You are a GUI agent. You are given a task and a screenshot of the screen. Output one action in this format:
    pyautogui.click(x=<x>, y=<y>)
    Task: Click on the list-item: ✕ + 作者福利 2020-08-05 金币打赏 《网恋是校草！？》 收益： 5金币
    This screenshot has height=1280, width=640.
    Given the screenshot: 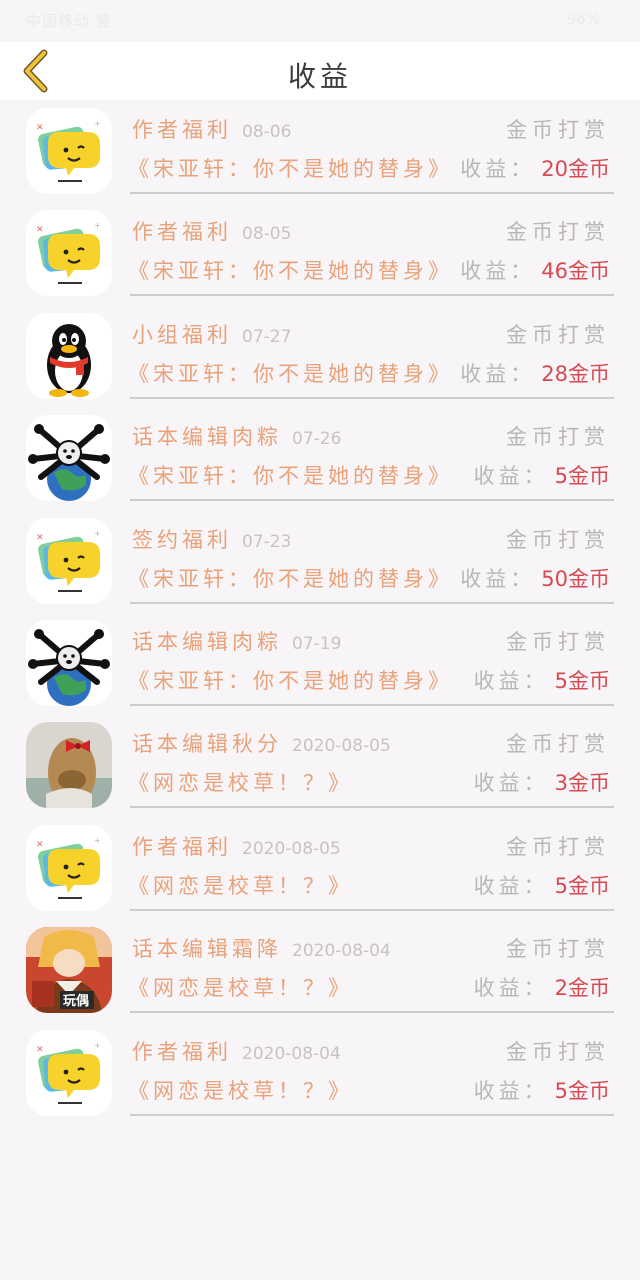 What is the action you would take?
    pyautogui.click(x=320, y=868)
    